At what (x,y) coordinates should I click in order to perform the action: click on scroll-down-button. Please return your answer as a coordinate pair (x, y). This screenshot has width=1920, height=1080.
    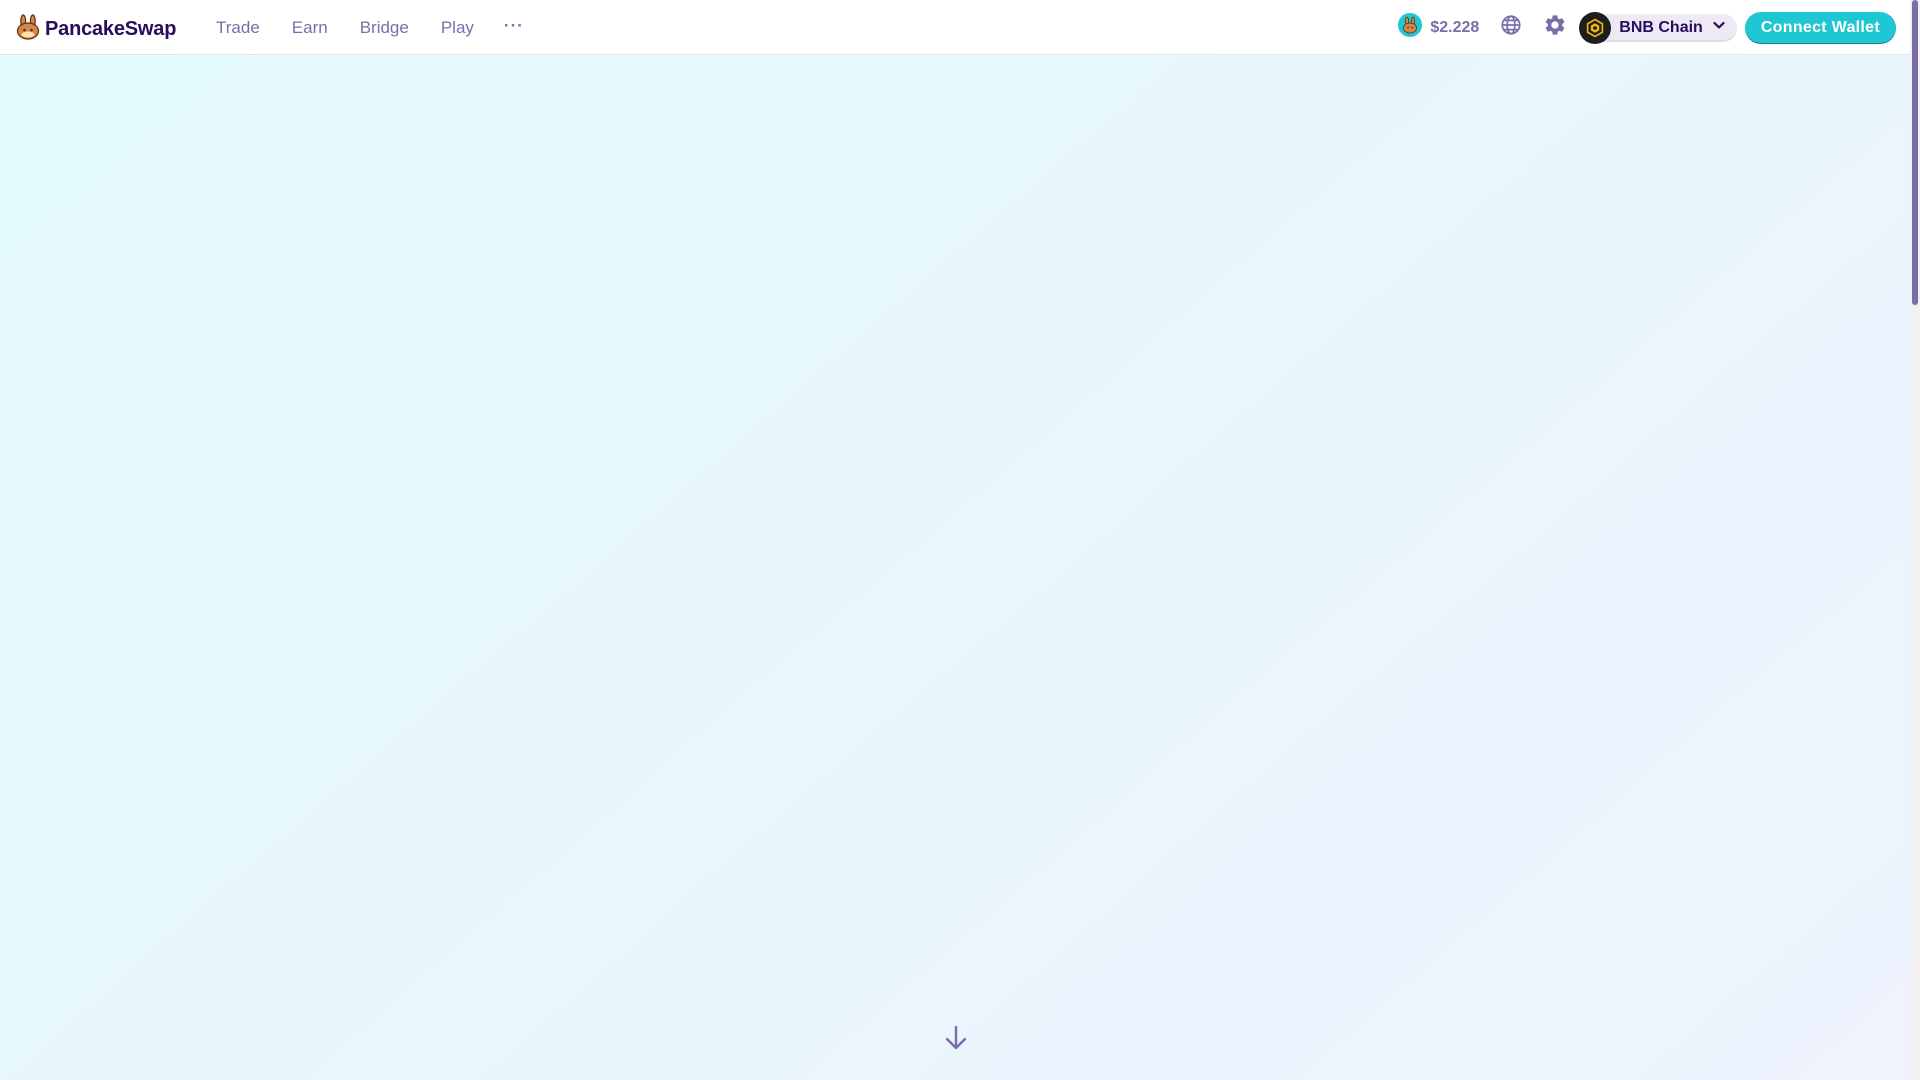
    Looking at the image, I should click on (956, 1038).